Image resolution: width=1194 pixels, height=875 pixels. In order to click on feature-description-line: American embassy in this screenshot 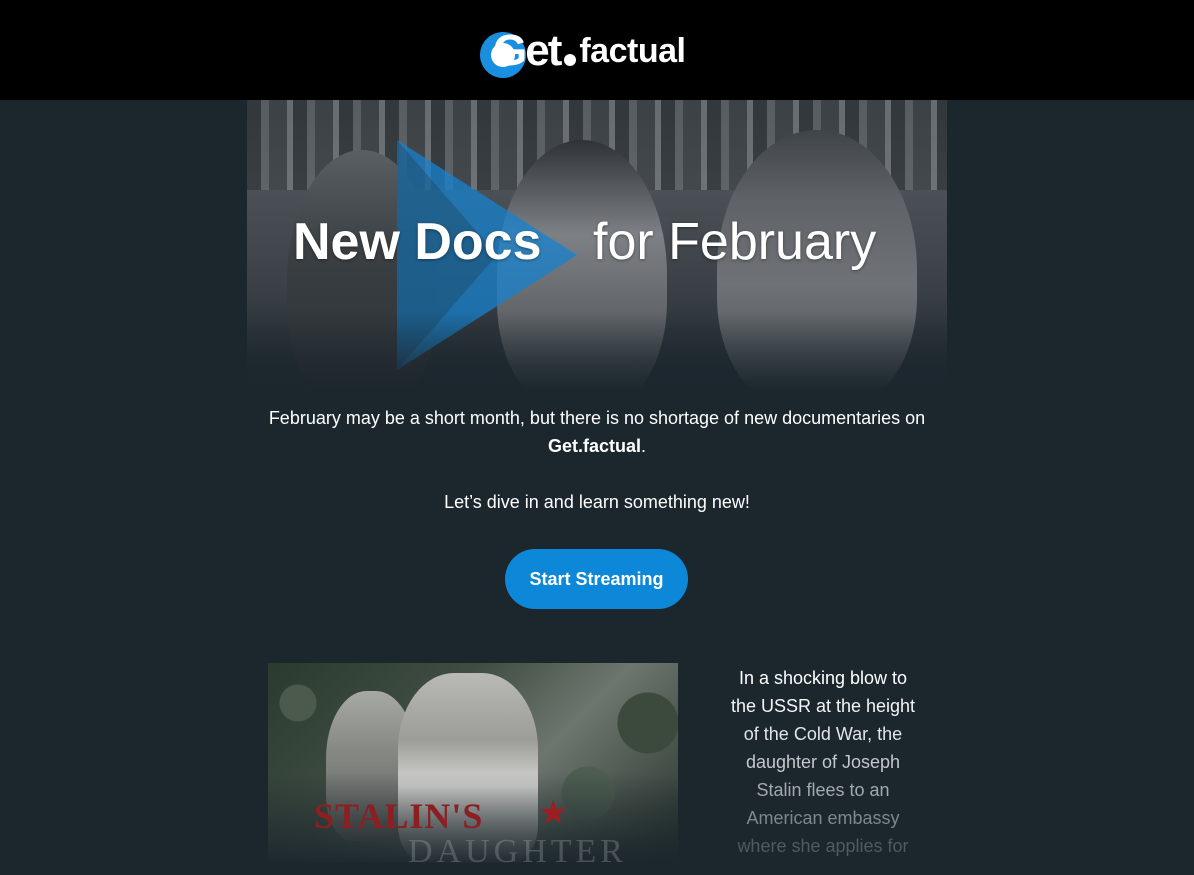, I will do `click(823, 818)`.